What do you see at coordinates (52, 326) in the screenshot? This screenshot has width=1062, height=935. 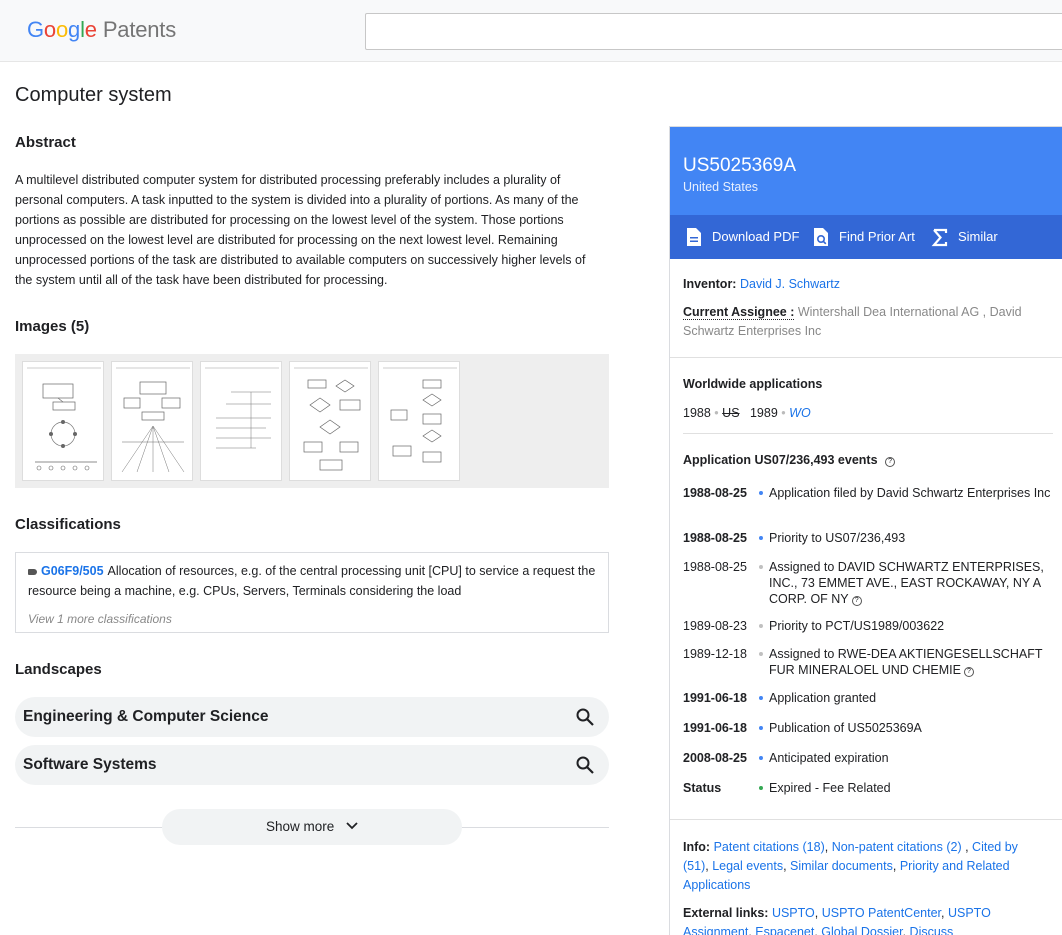 I see `images-heading: Images (5)` at bounding box center [52, 326].